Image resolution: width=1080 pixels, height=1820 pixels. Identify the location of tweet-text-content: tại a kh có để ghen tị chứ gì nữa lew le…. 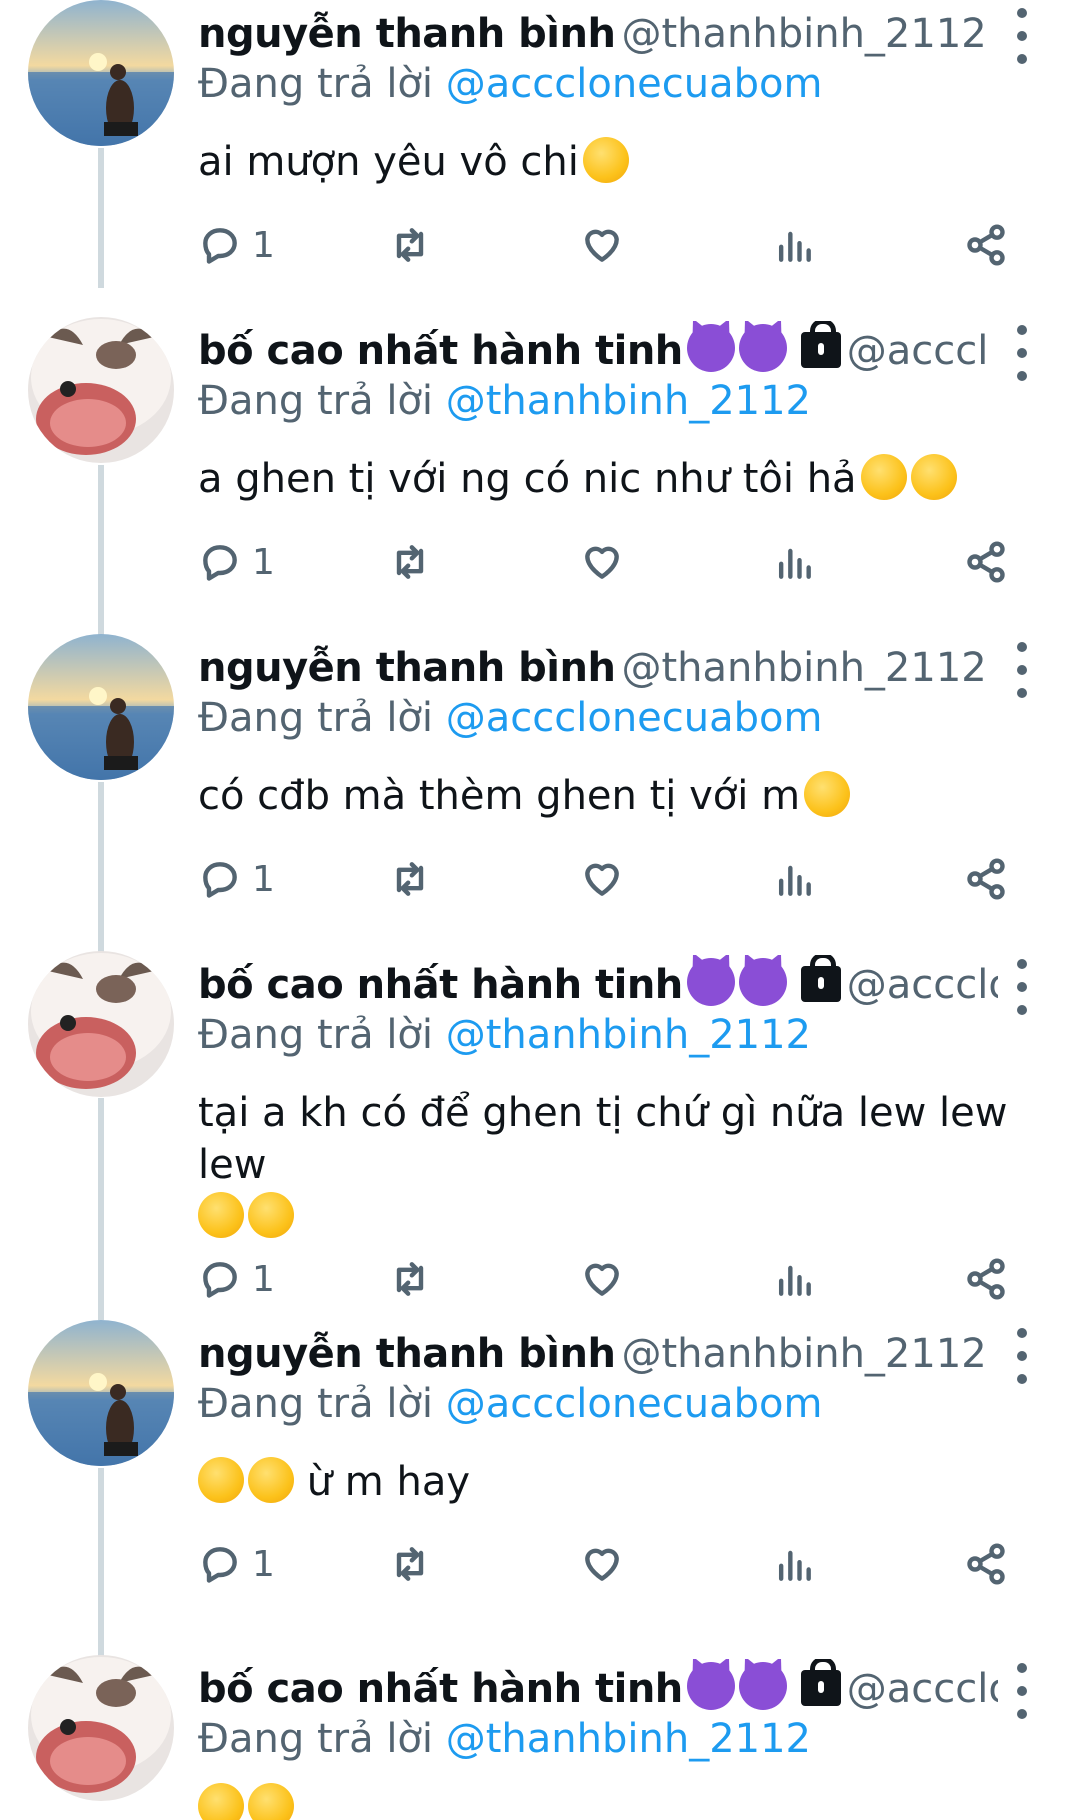
(603, 1139).